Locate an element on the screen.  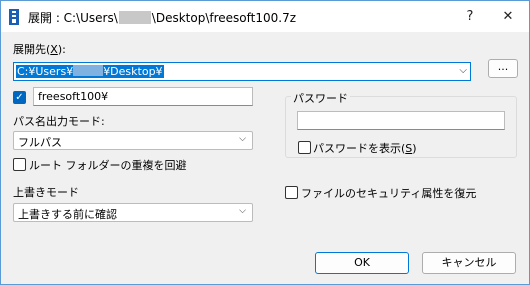
redacted-username is located at coordinates (134, 17).